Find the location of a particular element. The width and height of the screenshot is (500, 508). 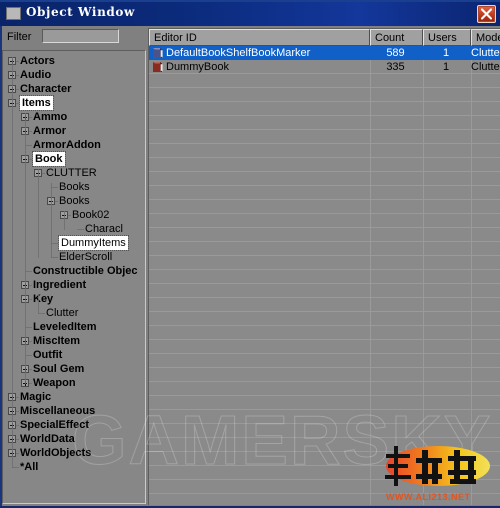

tree-item-audio: Audio is located at coordinates (74, 75).